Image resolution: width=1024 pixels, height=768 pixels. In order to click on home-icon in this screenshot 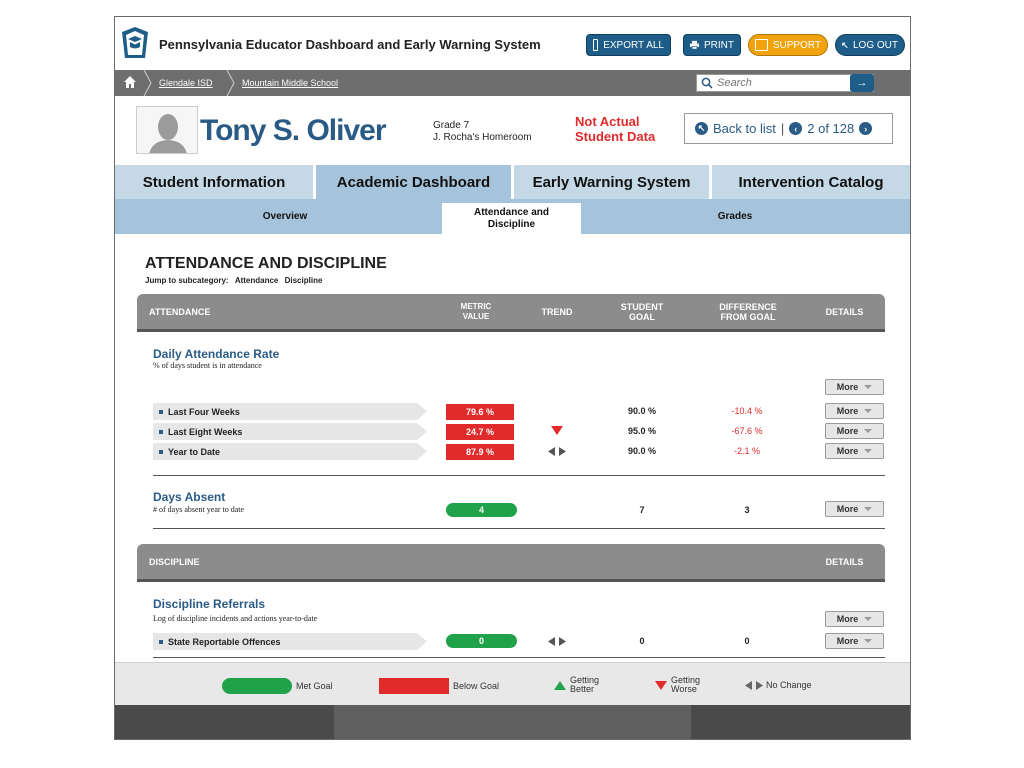, I will do `click(130, 82)`.